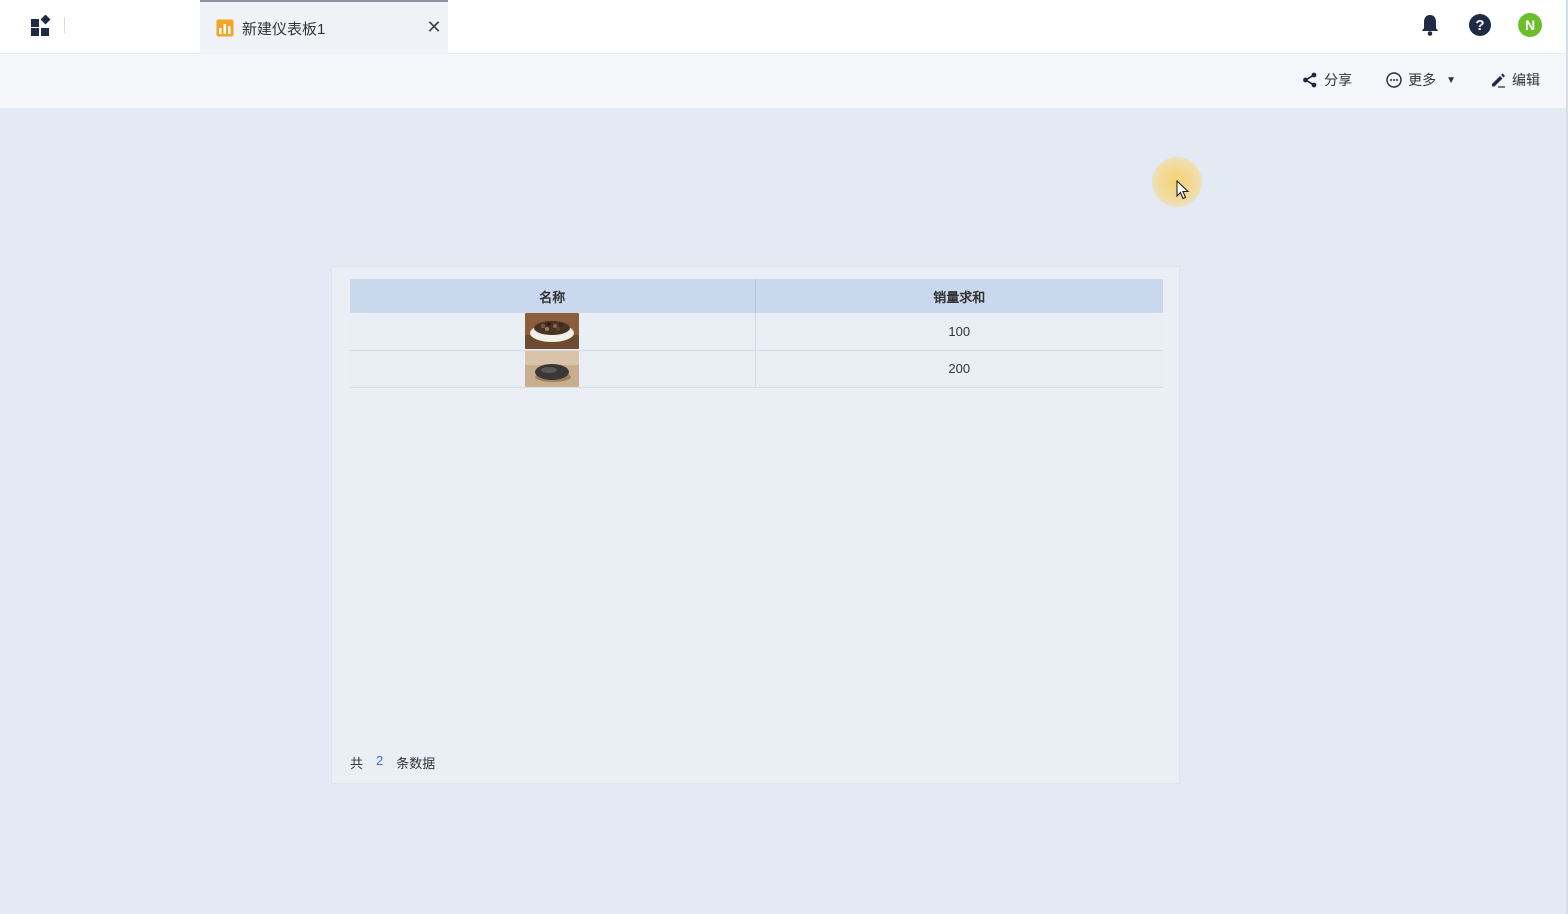 The height and width of the screenshot is (914, 1568). What do you see at coordinates (1530, 25) in the screenshot?
I see `user-avatar: N` at bounding box center [1530, 25].